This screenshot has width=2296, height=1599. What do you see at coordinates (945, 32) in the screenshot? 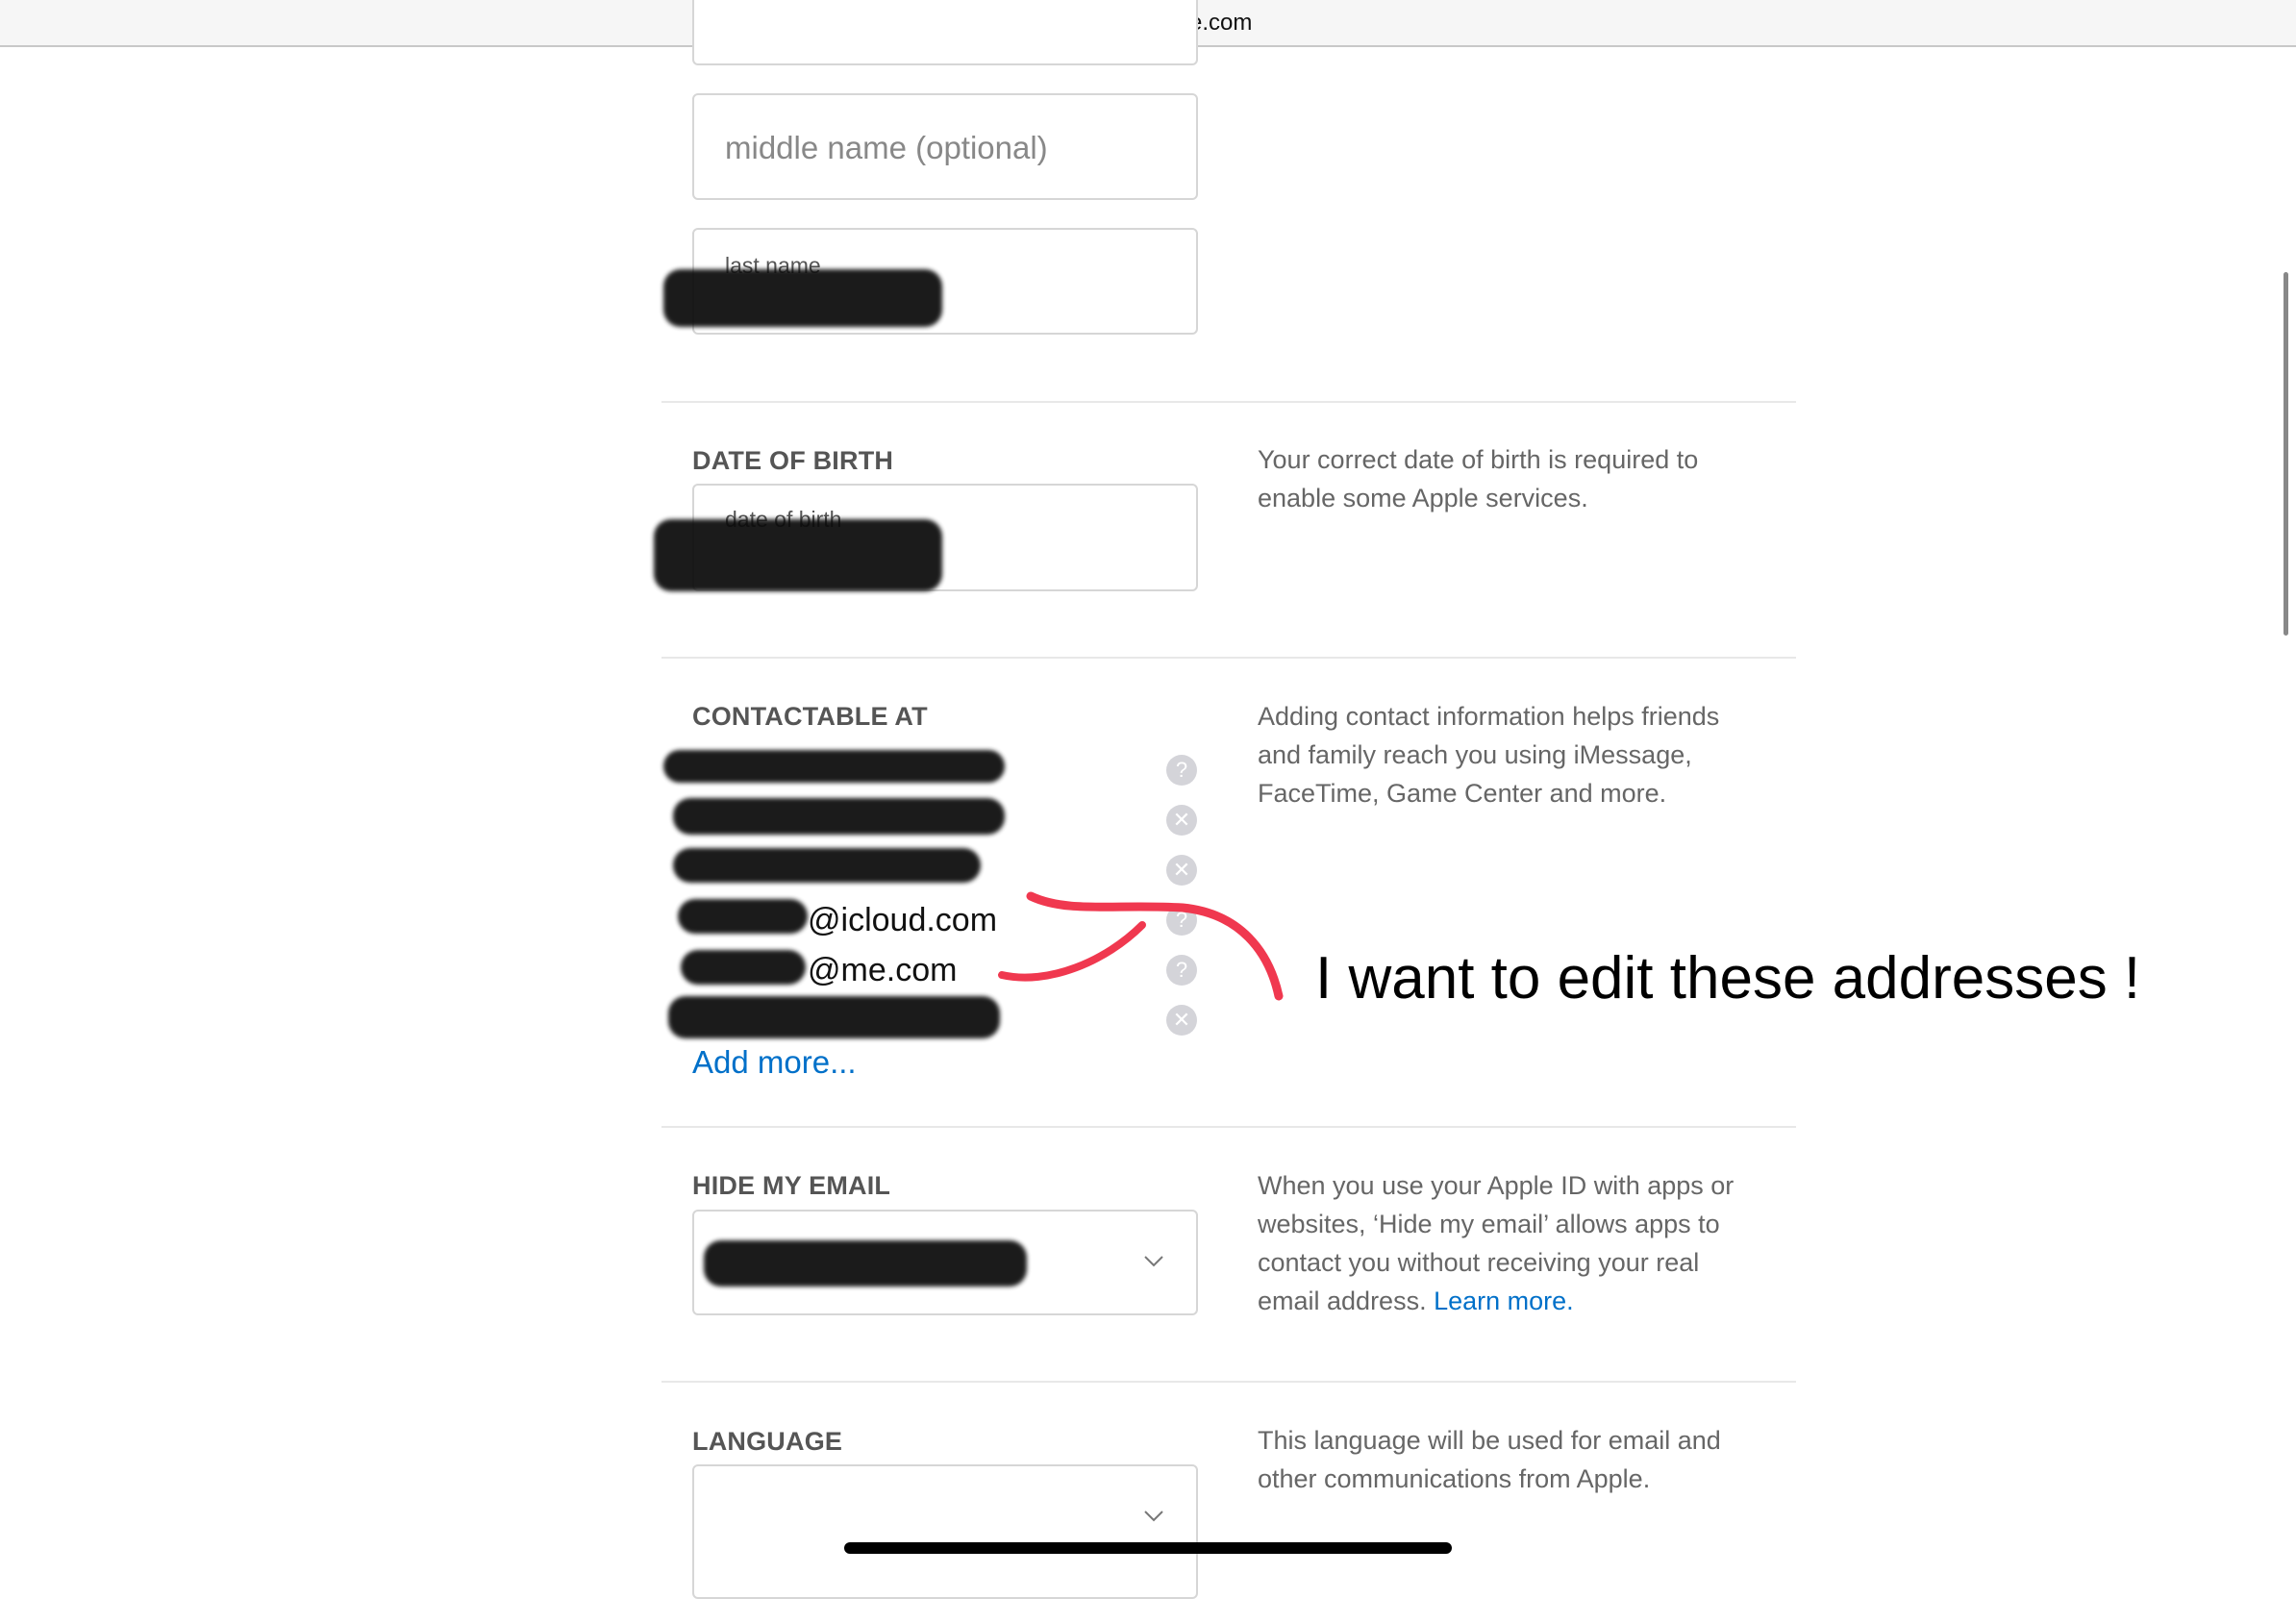
I see `first-name-field` at bounding box center [945, 32].